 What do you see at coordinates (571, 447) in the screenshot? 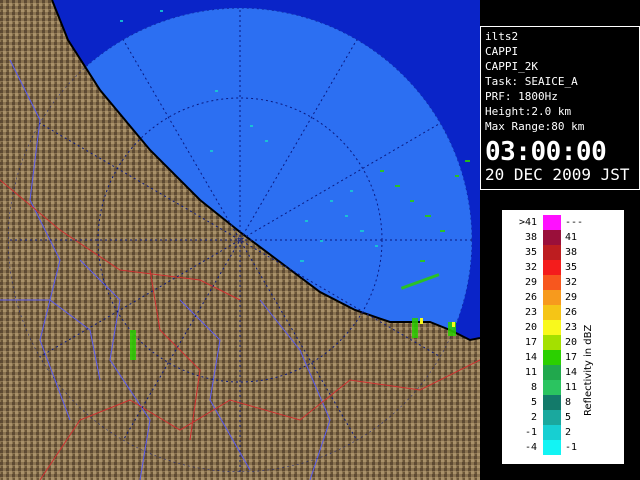
I see `legend-high-value: -1` at bounding box center [571, 447].